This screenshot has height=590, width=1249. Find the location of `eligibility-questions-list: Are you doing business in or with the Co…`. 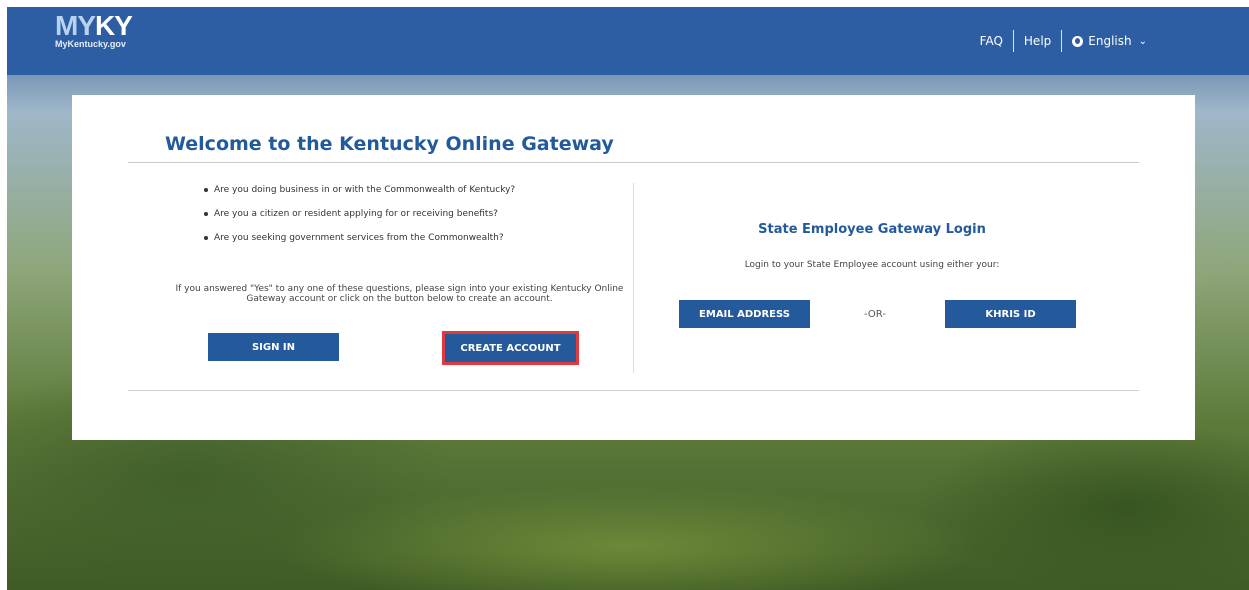

eligibility-questions-list: Are you doing business in or with the Co… is located at coordinates (358, 220).